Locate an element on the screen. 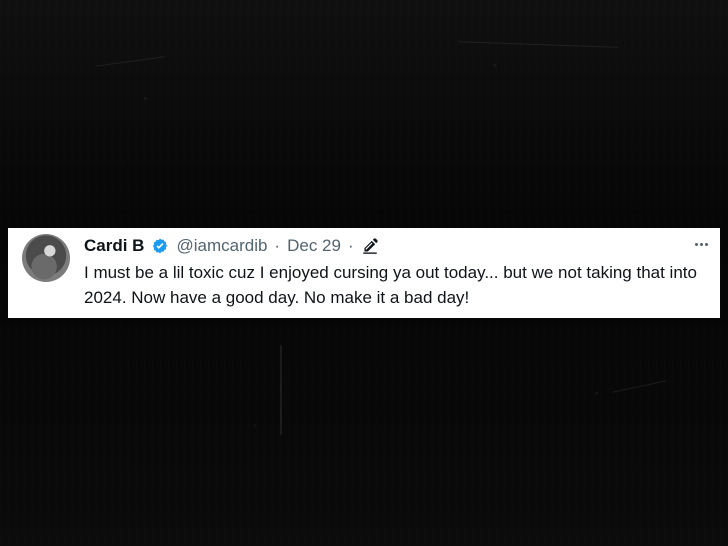  tweet-content: Cardi B @iamcardib · Dec 29 · I must be is located at coordinates (396, 271).